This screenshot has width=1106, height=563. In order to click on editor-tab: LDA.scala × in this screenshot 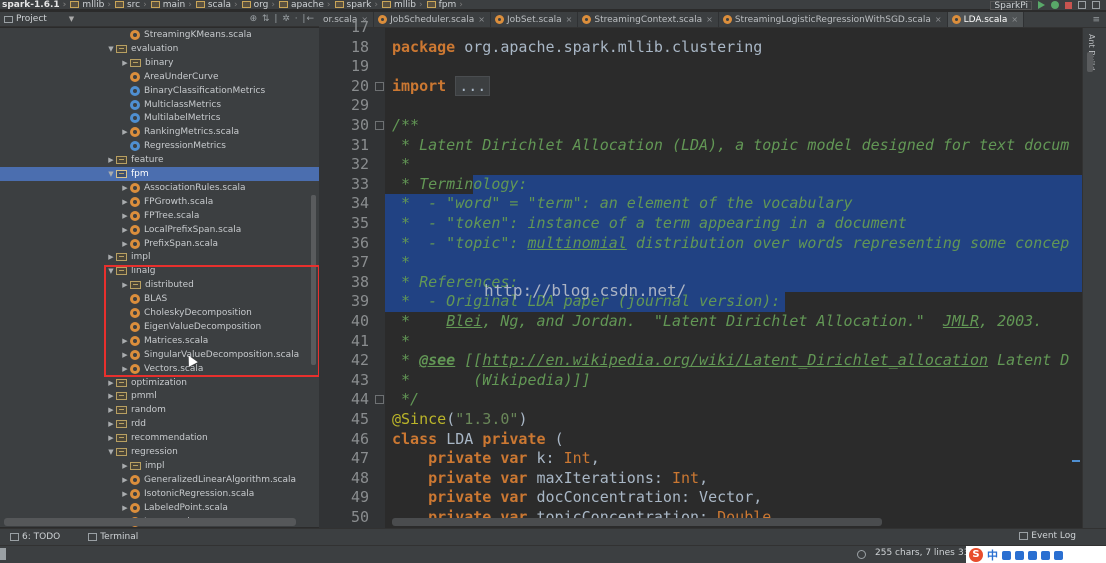, I will do `click(986, 19)`.